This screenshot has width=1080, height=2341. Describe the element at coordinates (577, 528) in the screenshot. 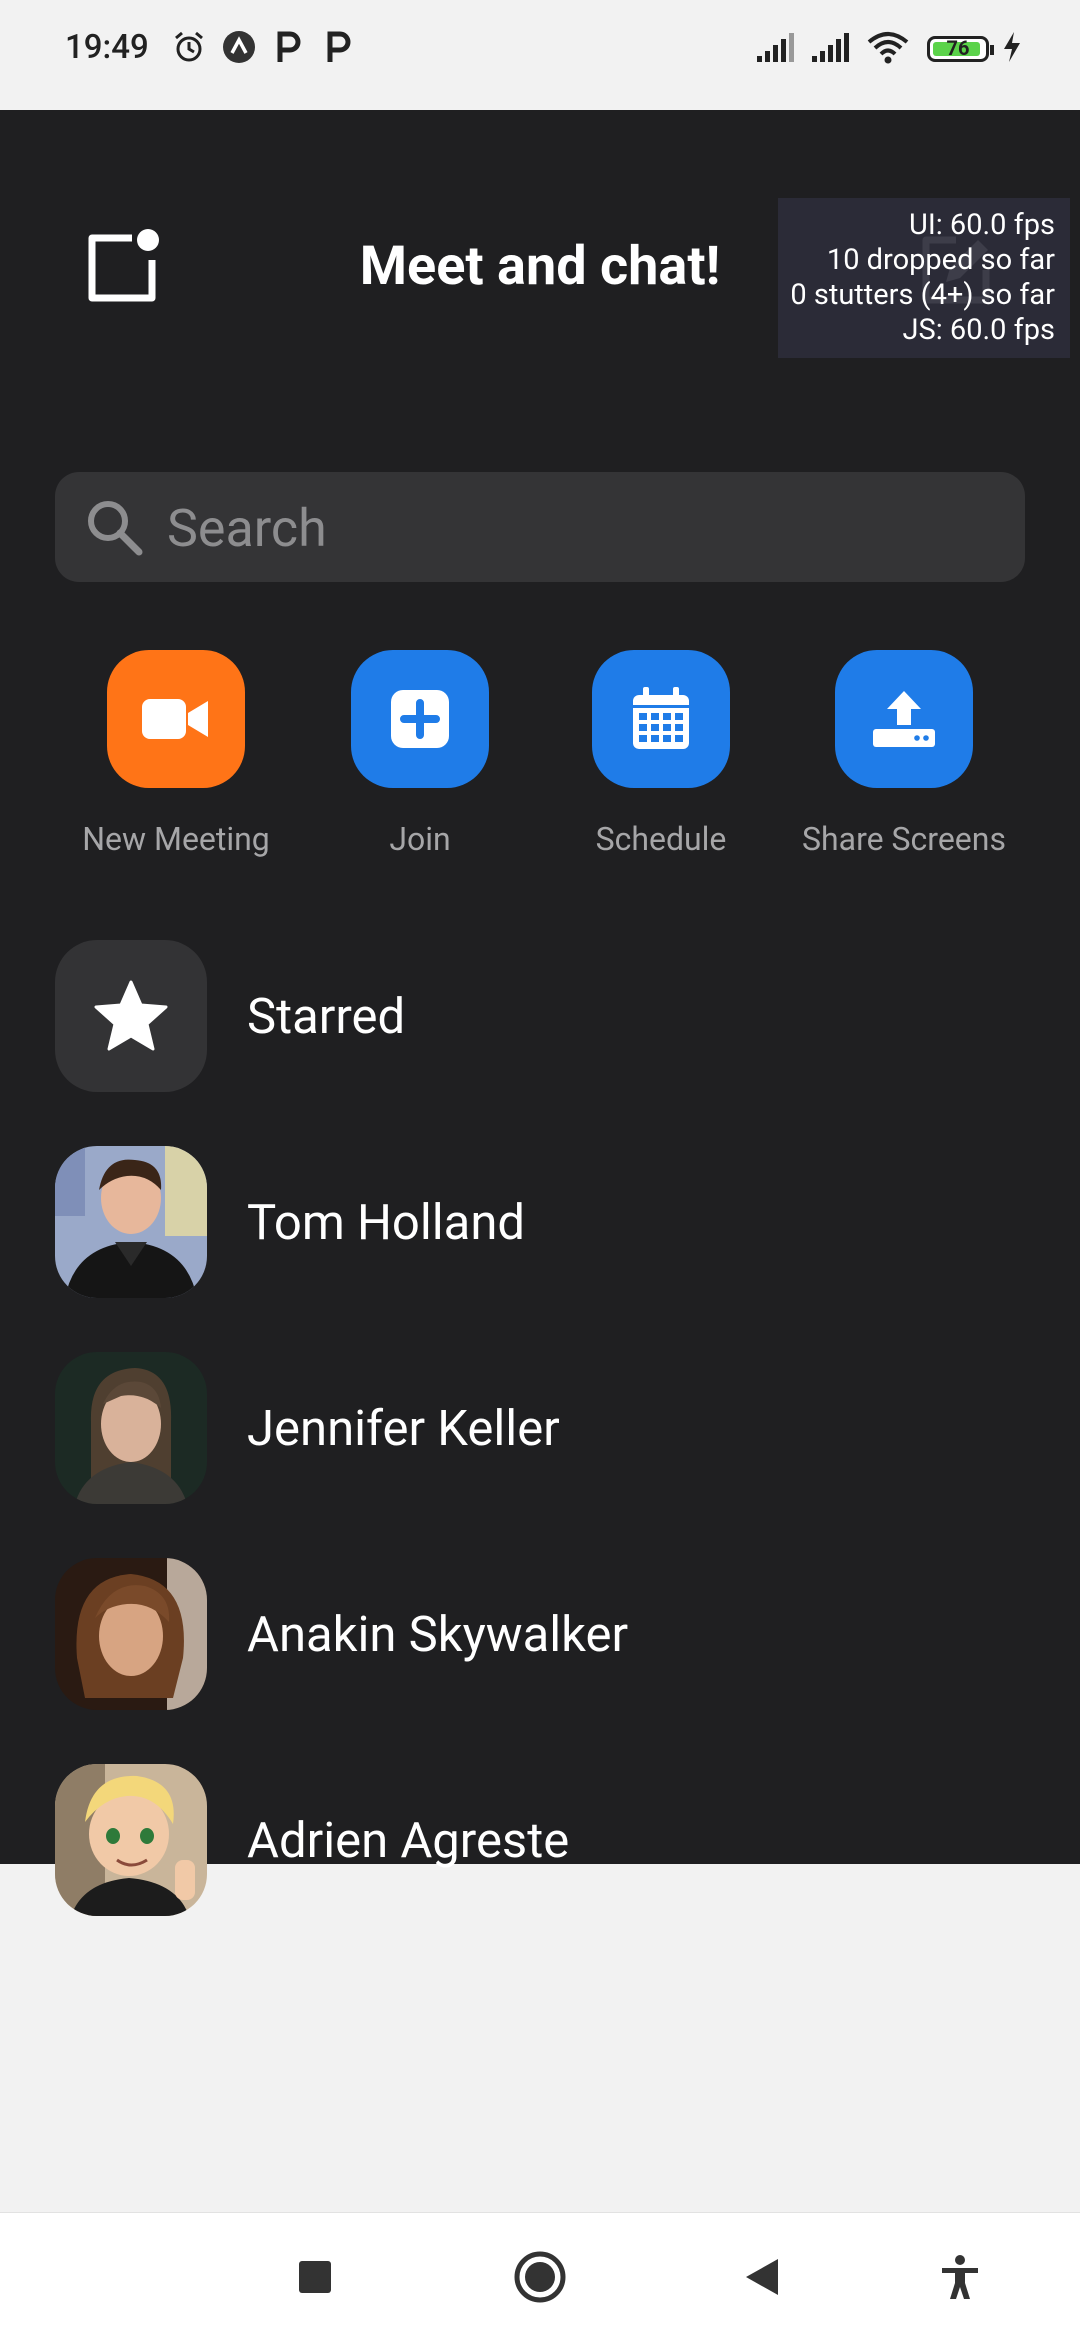

I see `search-input` at that location.